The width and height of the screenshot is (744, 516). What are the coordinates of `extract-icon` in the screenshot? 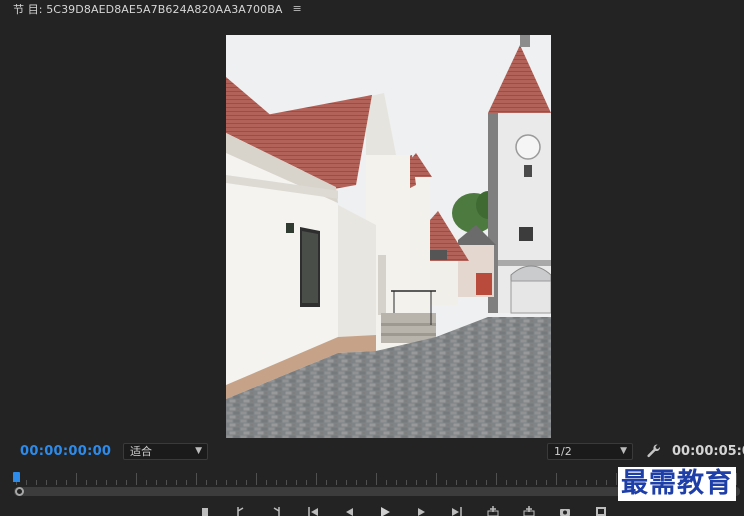 It's located at (529, 511).